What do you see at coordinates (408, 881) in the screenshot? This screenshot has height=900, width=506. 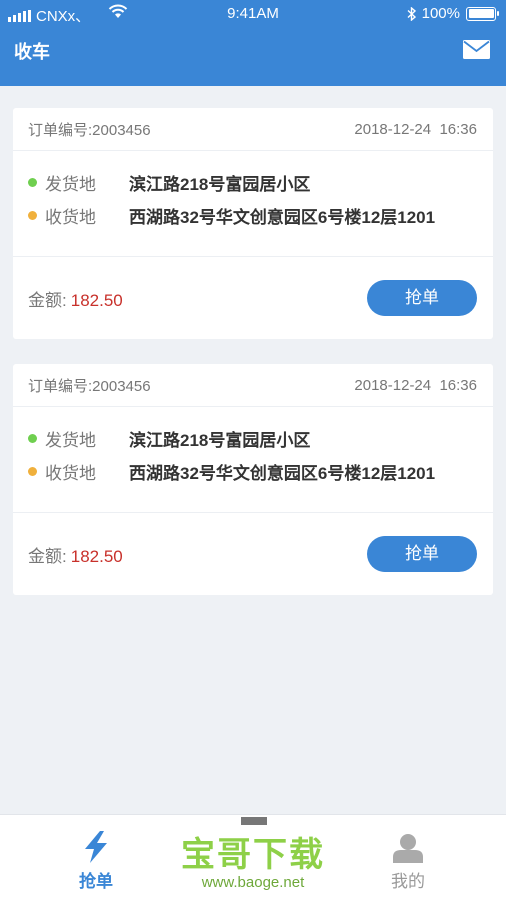 I see `tab-label: 我的` at bounding box center [408, 881].